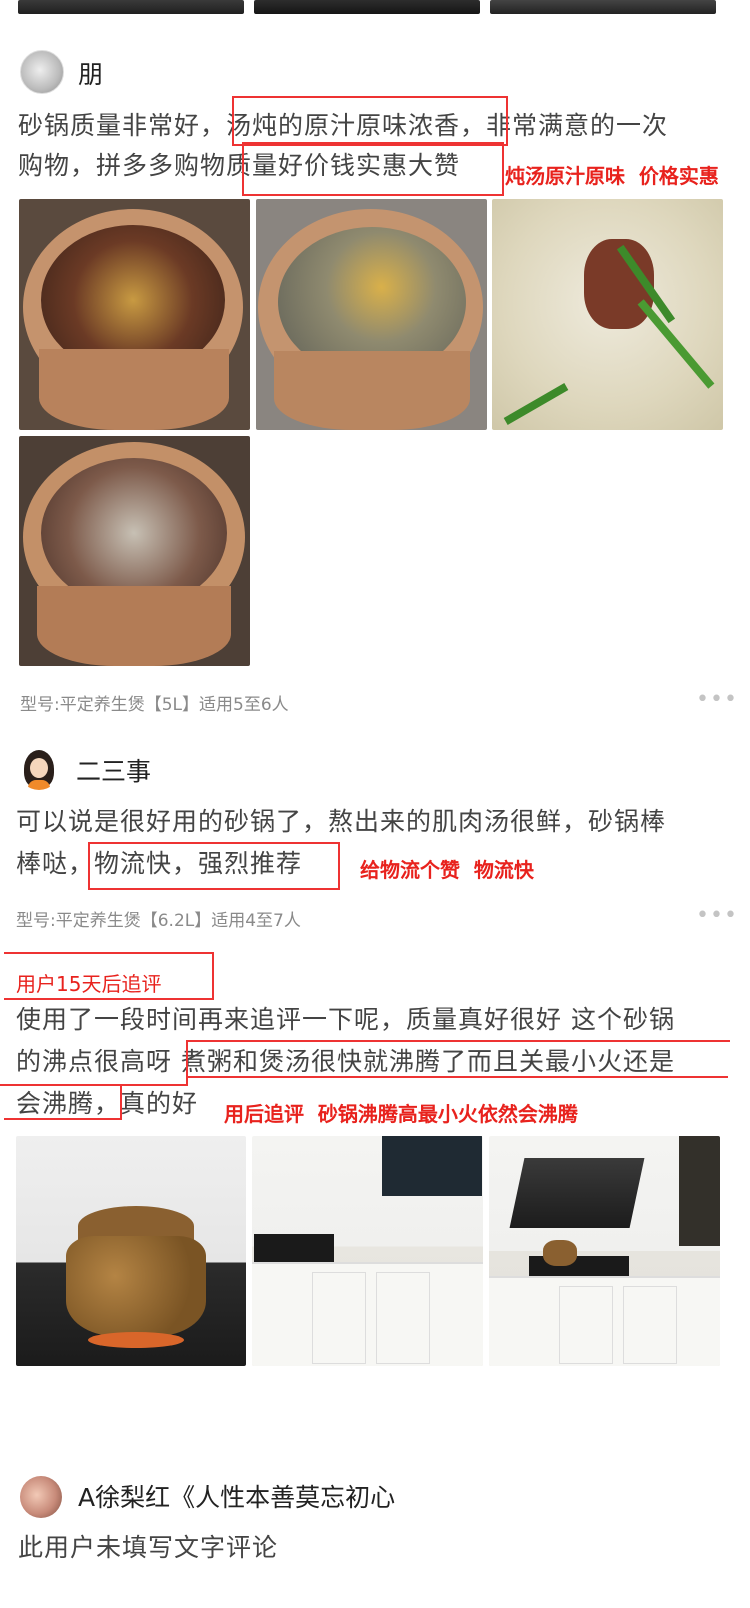 Image resolution: width=750 pixels, height=1608 pixels. Describe the element at coordinates (577, 1193) in the screenshot. I see `range-hood` at that location.